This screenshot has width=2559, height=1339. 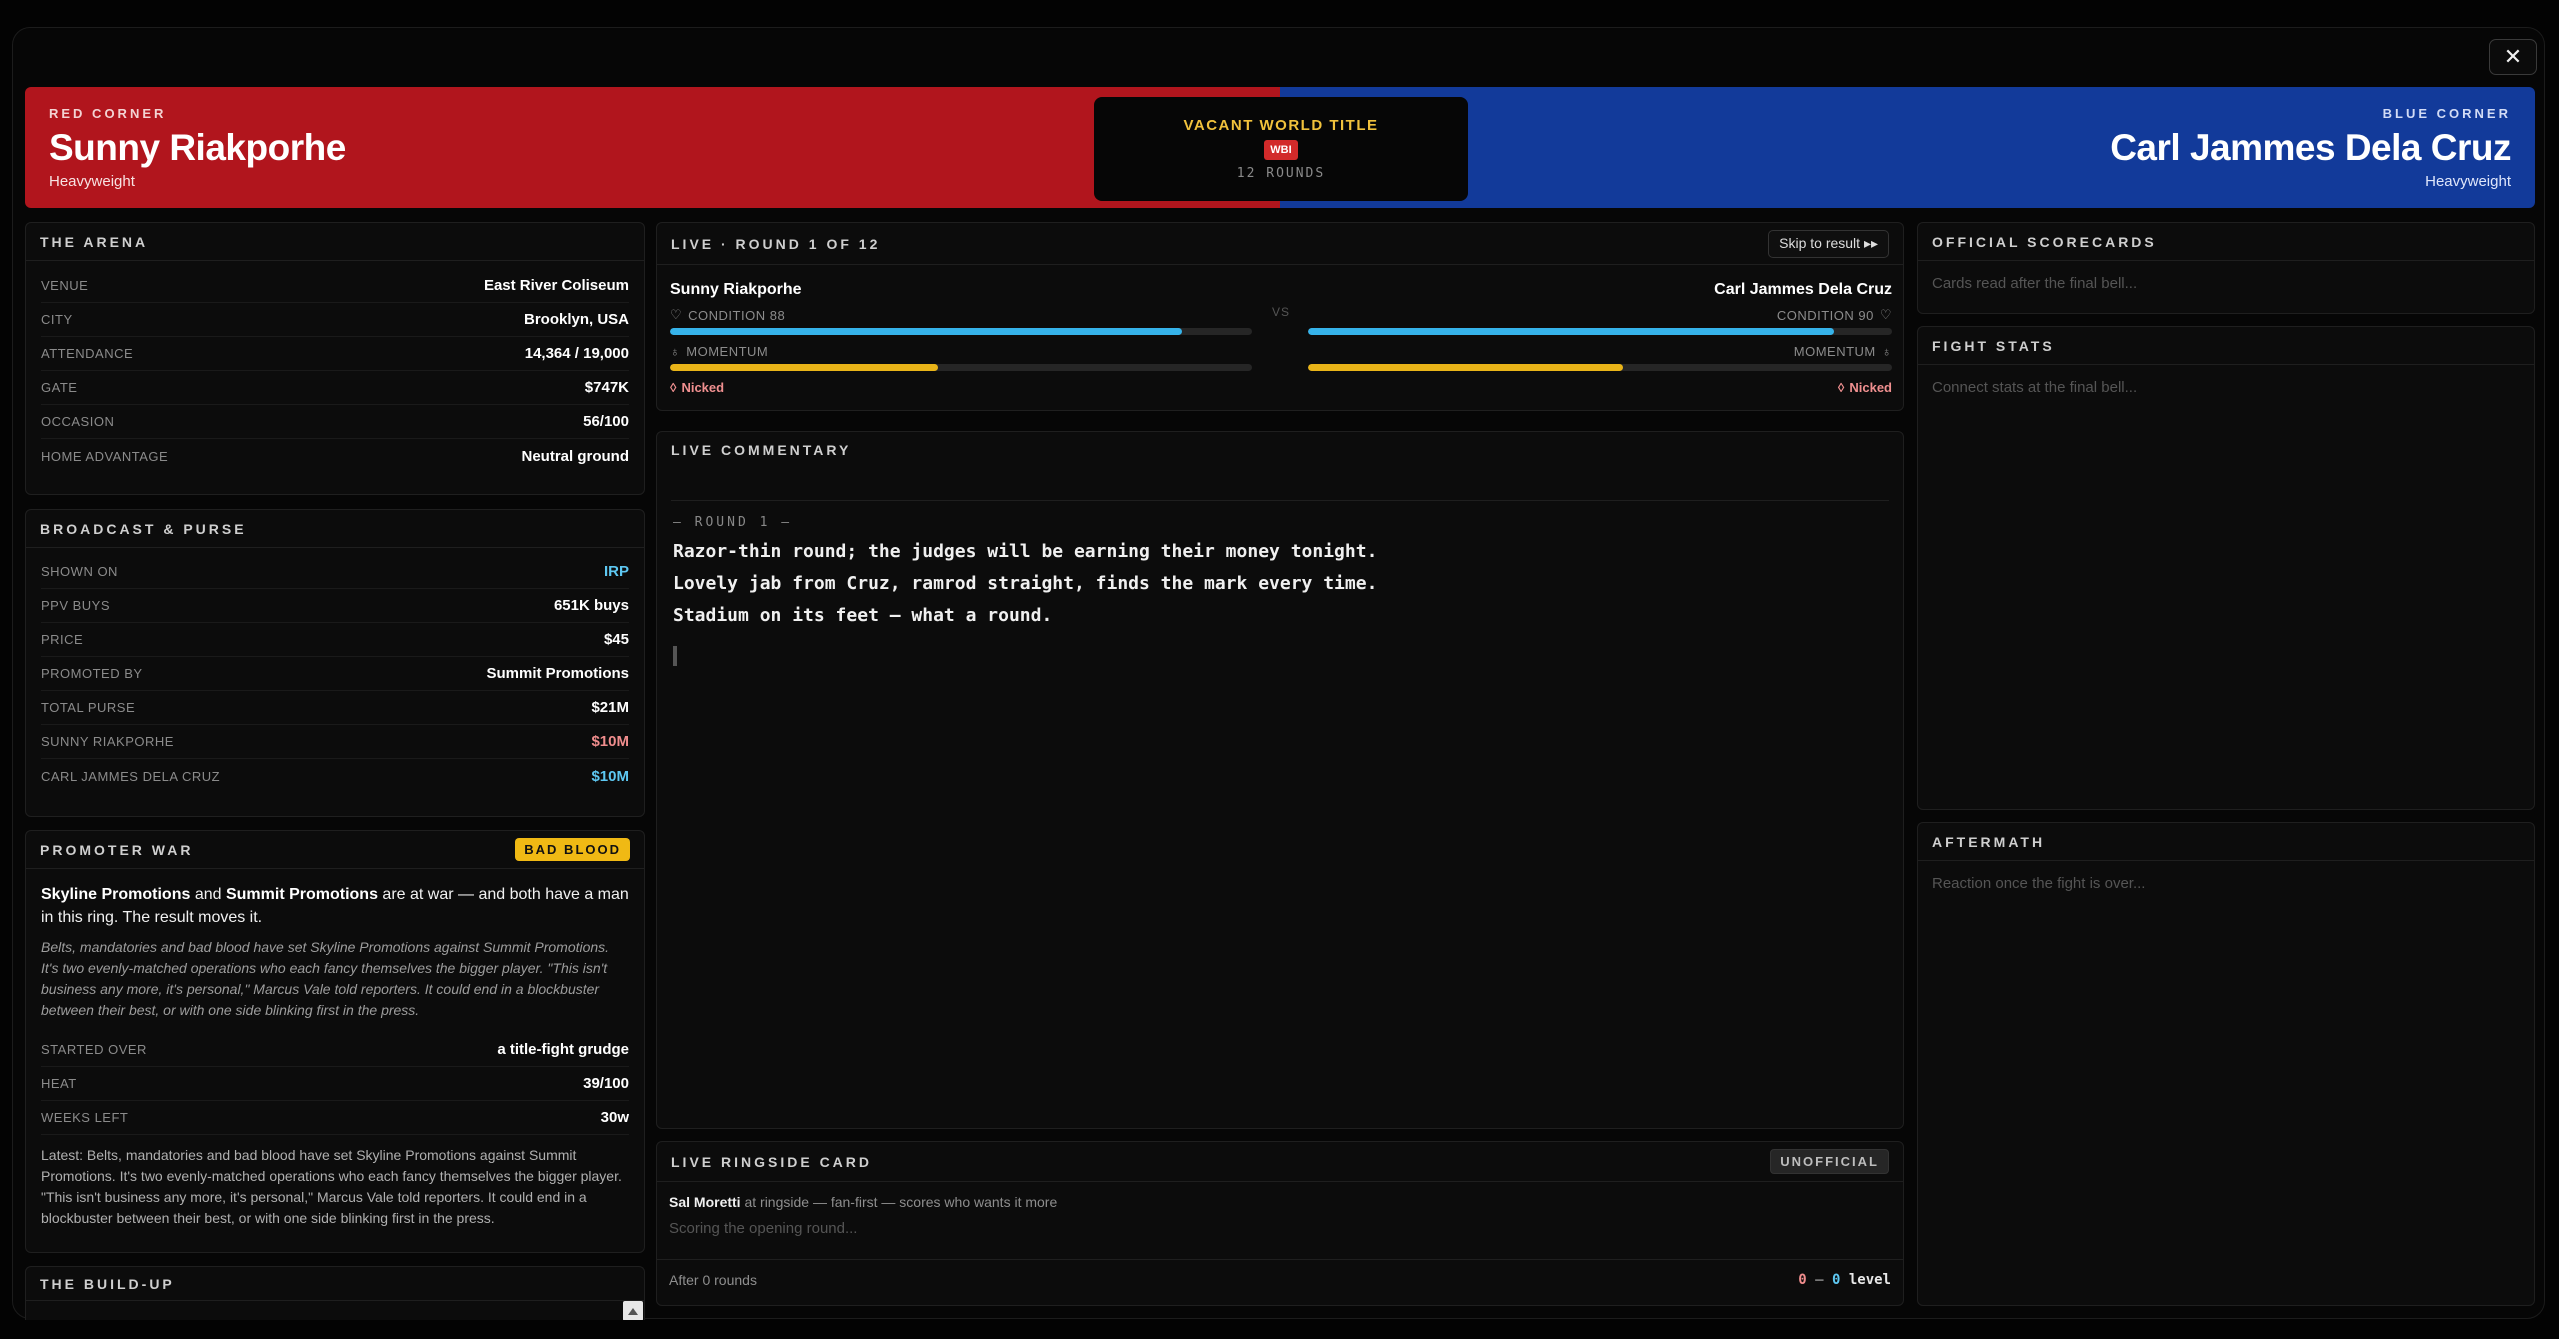 What do you see at coordinates (131, 776) in the screenshot?
I see `row-key: CARL JAMMES DELA CRUZ` at bounding box center [131, 776].